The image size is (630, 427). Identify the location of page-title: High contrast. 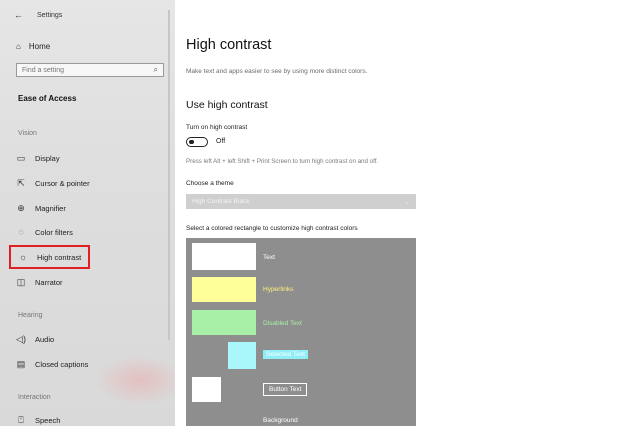
(229, 45).